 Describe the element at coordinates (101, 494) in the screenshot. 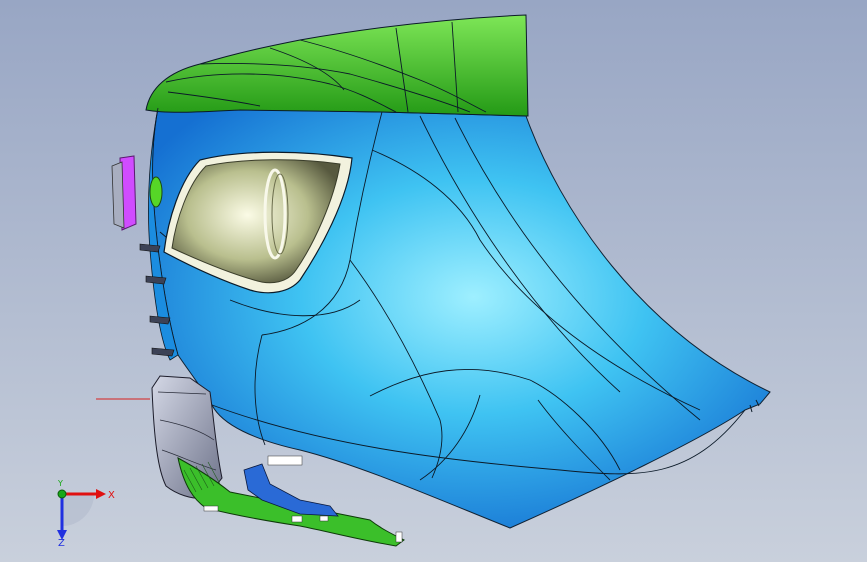

I see `x-axis-arrow-icon` at that location.